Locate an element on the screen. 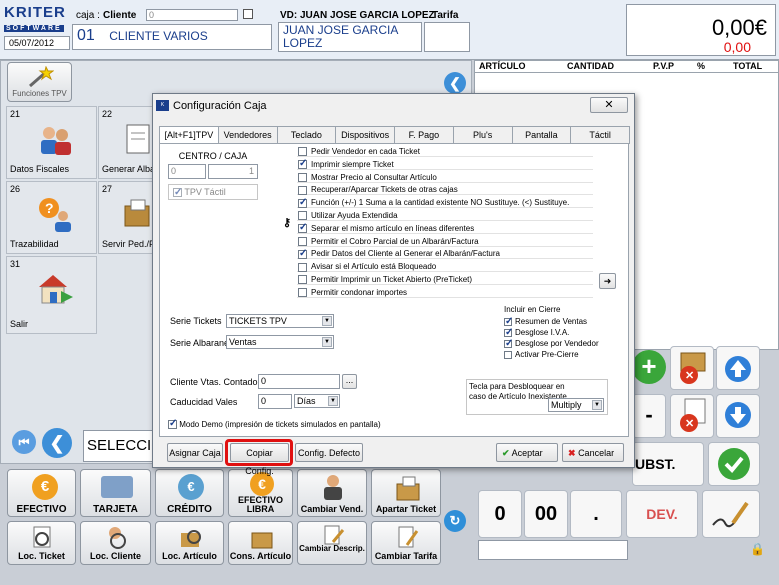 The image size is (779, 585). ticket-header: ARTÍCULO CANTIDAD P.V.P % TOTAL is located at coordinates (626, 67).